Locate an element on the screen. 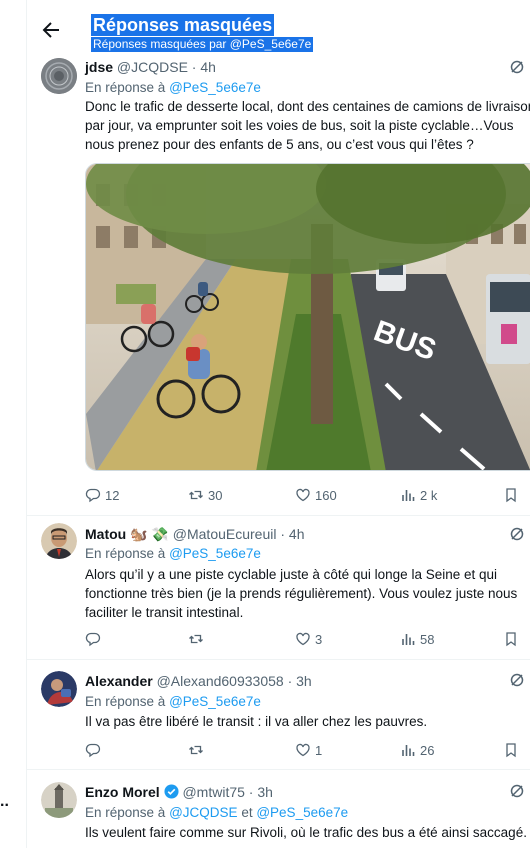 The width and height of the screenshot is (530, 848). author-handle: @mtwit75 is located at coordinates (213, 792).